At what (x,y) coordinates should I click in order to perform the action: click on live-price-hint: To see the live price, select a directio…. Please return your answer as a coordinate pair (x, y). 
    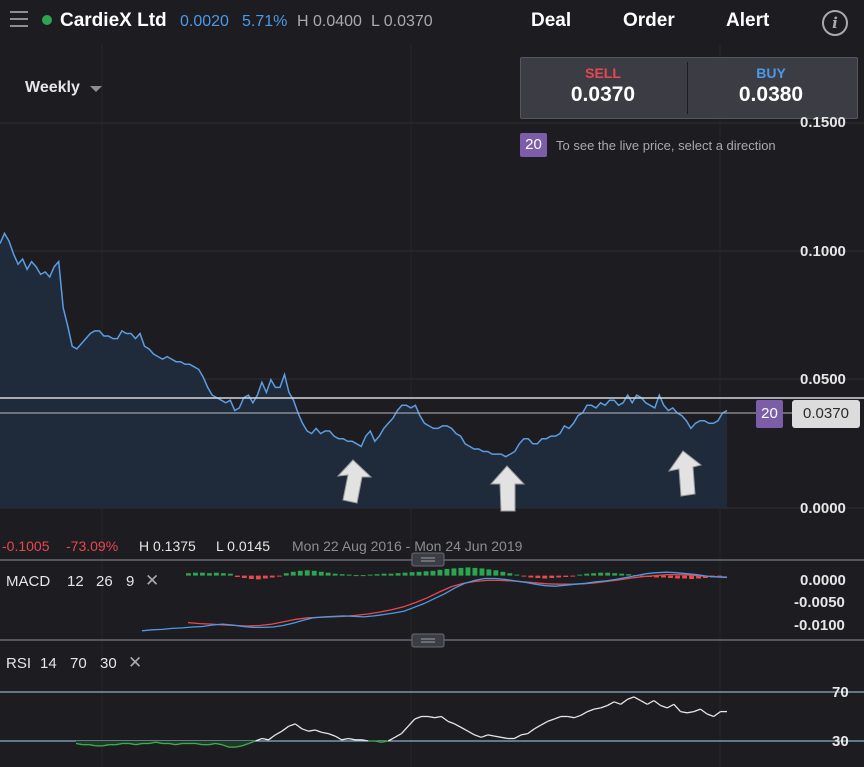
    Looking at the image, I should click on (666, 145).